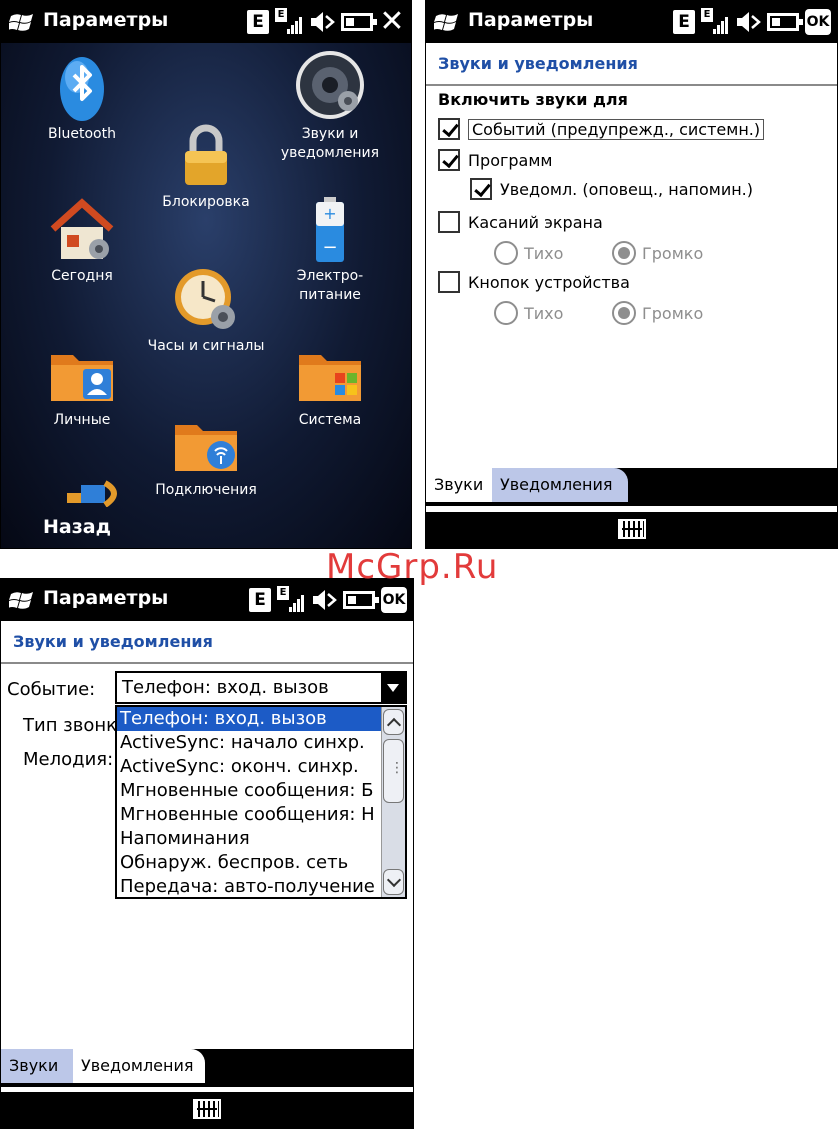 Image resolution: width=838 pixels, height=1129 pixels. Describe the element at coordinates (393, 722) in the screenshot. I see `scroll-up-icon` at that location.